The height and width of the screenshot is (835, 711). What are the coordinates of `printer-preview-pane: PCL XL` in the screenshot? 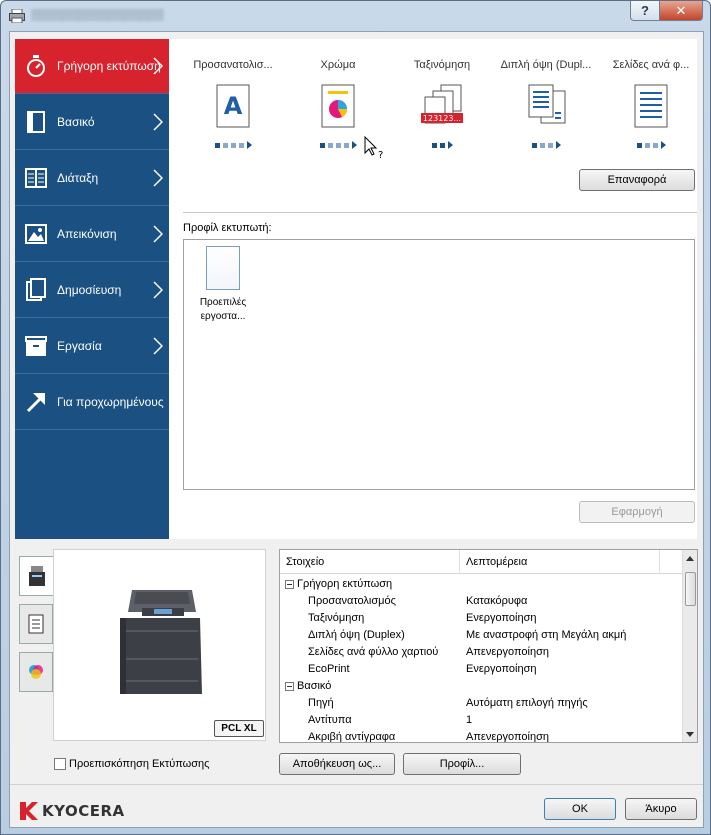 It's located at (159, 645).